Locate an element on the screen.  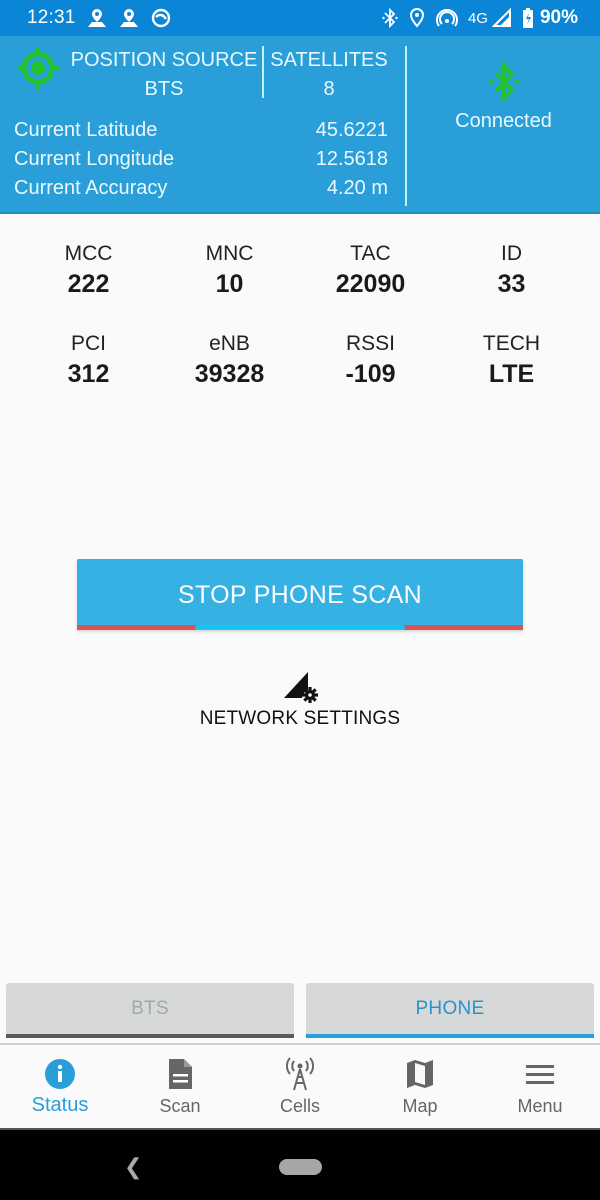
nav-item-status: Status is located at coordinates (60, 1086).